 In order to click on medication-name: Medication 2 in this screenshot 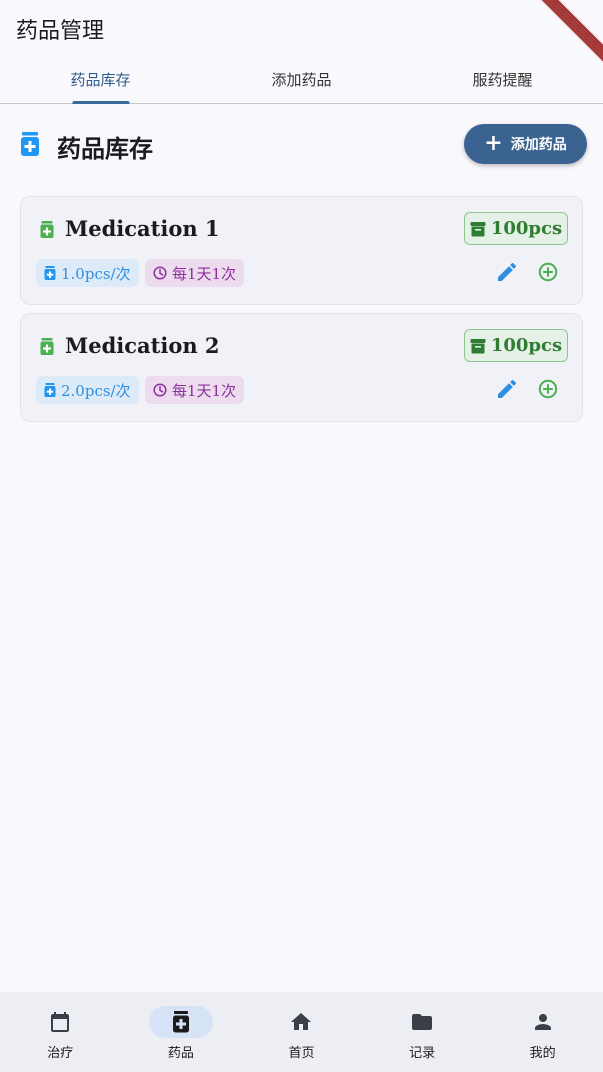, I will do `click(142, 345)`.